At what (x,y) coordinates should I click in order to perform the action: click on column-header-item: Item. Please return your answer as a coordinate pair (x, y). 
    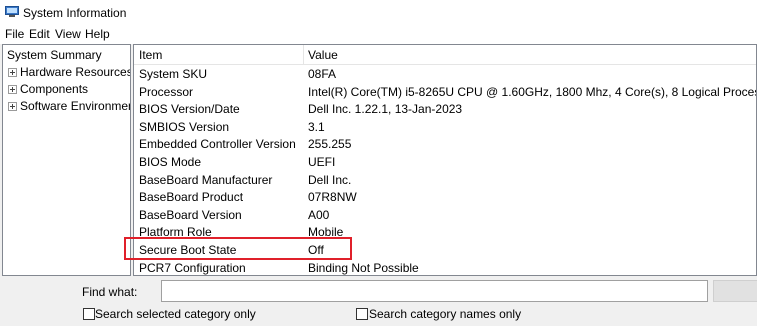
    Looking at the image, I should click on (148, 55).